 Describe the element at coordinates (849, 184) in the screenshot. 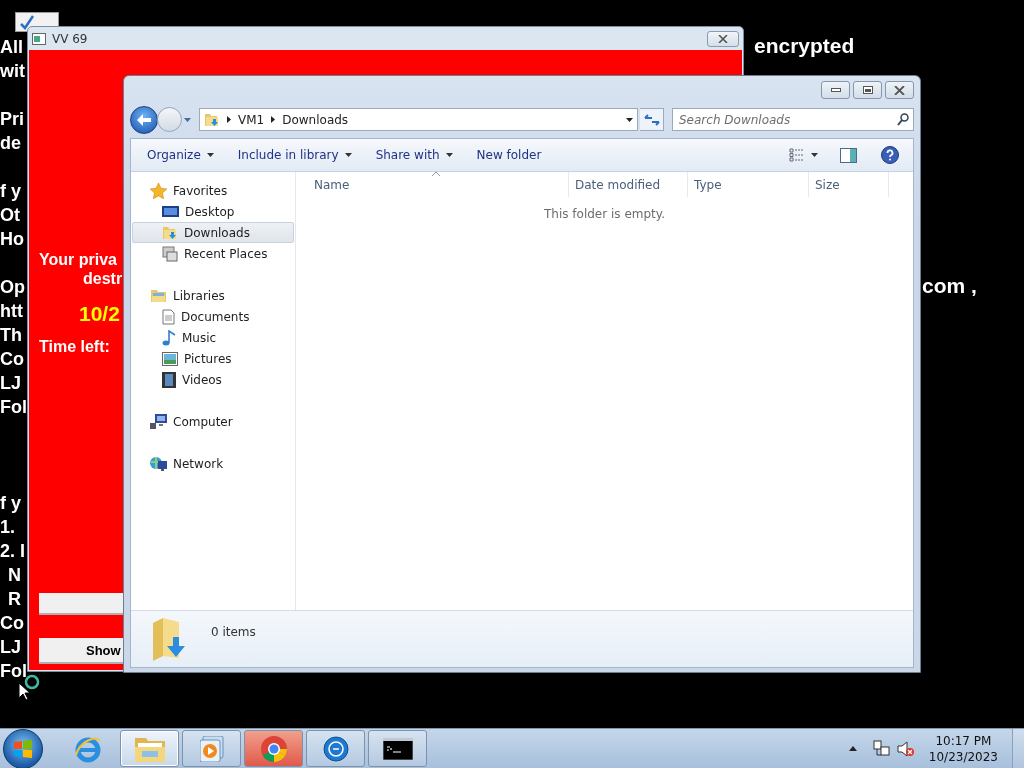

I see `column-header: Size` at that location.